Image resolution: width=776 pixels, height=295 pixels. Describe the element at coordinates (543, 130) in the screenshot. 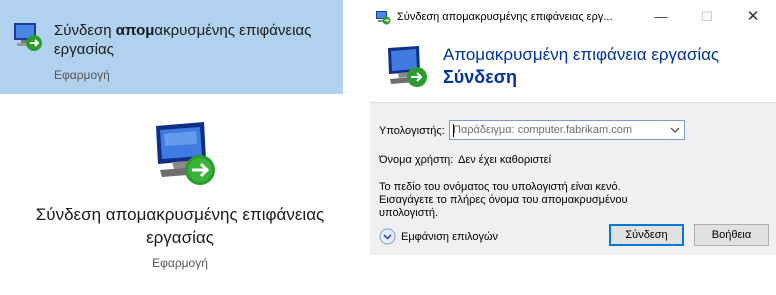

I see `computer-placeholder: Παράδειγμα: computer.fabrikam.com` at that location.